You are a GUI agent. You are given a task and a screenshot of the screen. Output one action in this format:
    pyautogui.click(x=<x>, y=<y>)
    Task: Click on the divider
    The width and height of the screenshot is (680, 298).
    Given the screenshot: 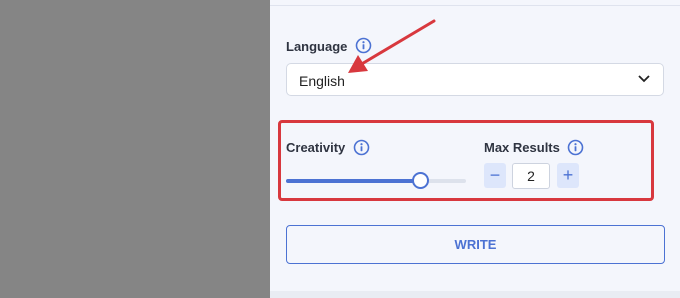 What is the action you would take?
    pyautogui.click(x=475, y=5)
    